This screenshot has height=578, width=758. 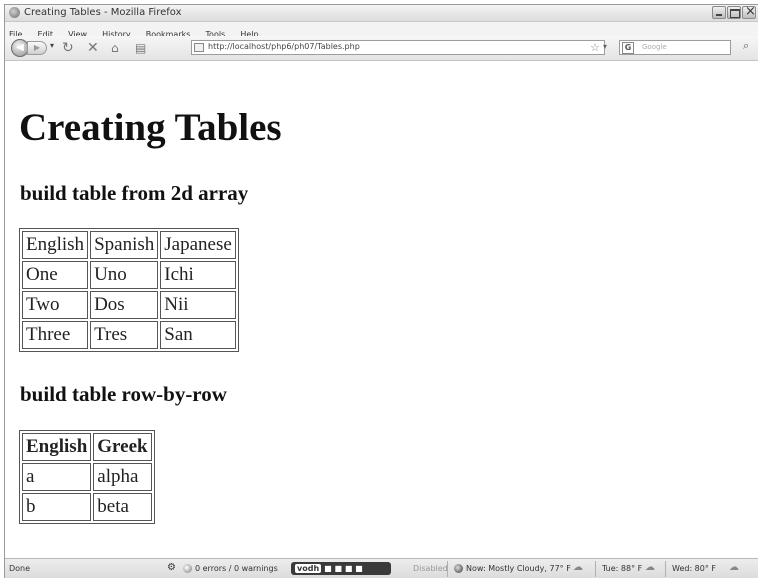 I want to click on addon-icon: ⚙, so click(x=171, y=567).